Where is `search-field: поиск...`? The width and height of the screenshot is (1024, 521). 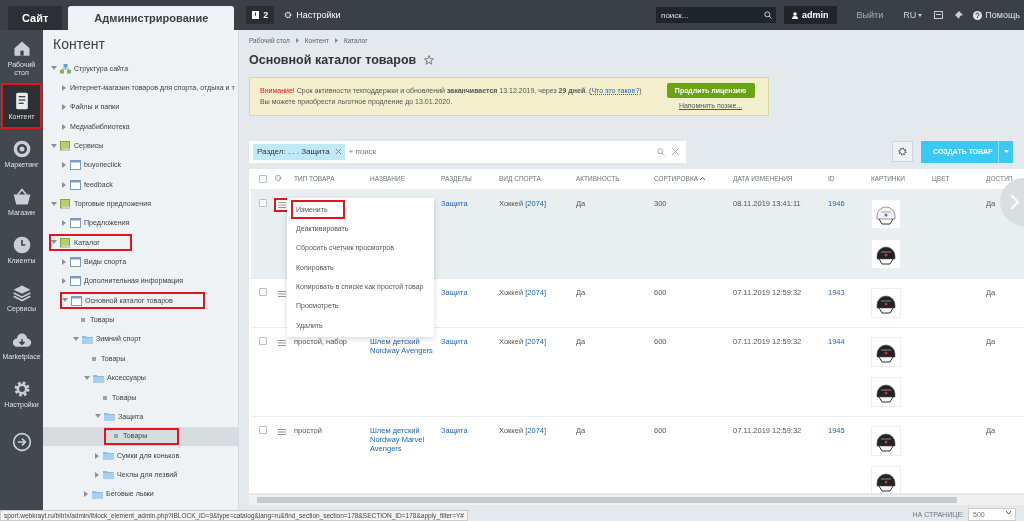
search-field: поиск... is located at coordinates (716, 15).